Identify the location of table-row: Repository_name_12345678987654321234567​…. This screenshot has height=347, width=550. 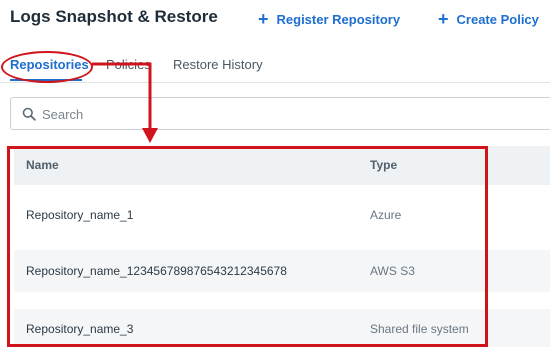
(282, 271).